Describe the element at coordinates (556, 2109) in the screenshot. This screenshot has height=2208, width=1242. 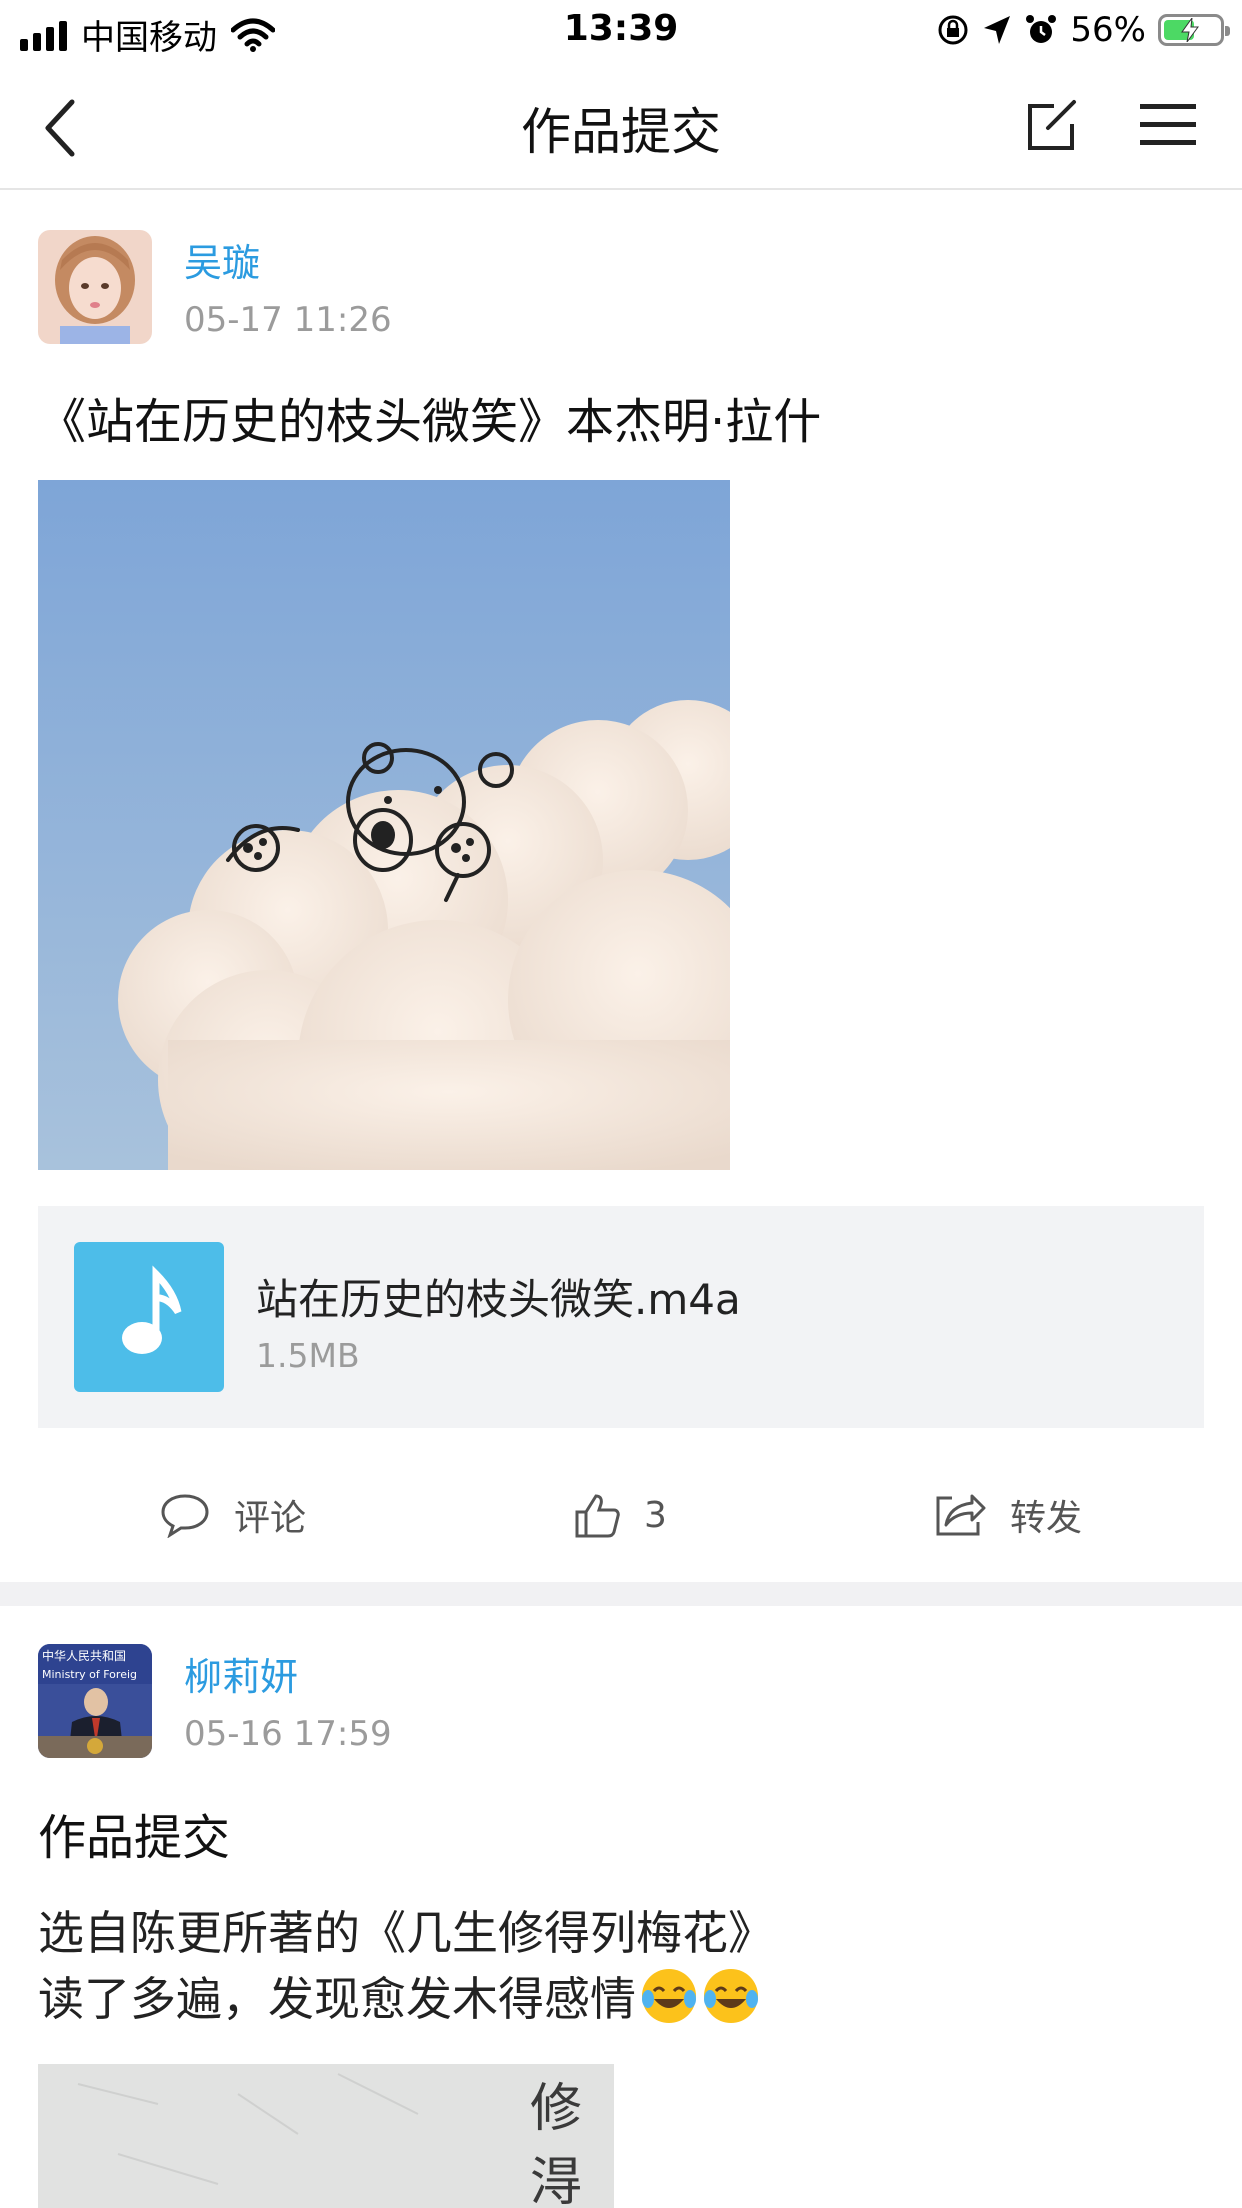
I see `photo-text-char-1: 修` at that location.